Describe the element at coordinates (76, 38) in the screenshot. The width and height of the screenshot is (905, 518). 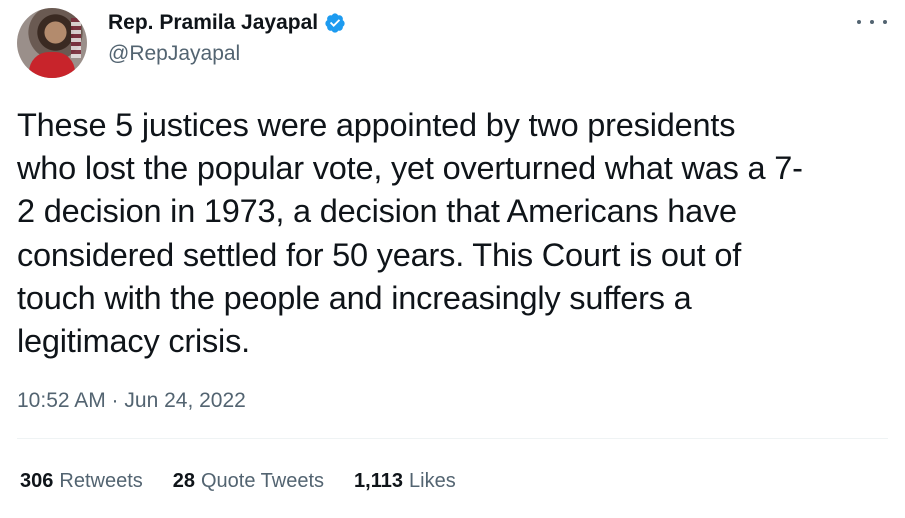
I see `flag-decoration` at that location.